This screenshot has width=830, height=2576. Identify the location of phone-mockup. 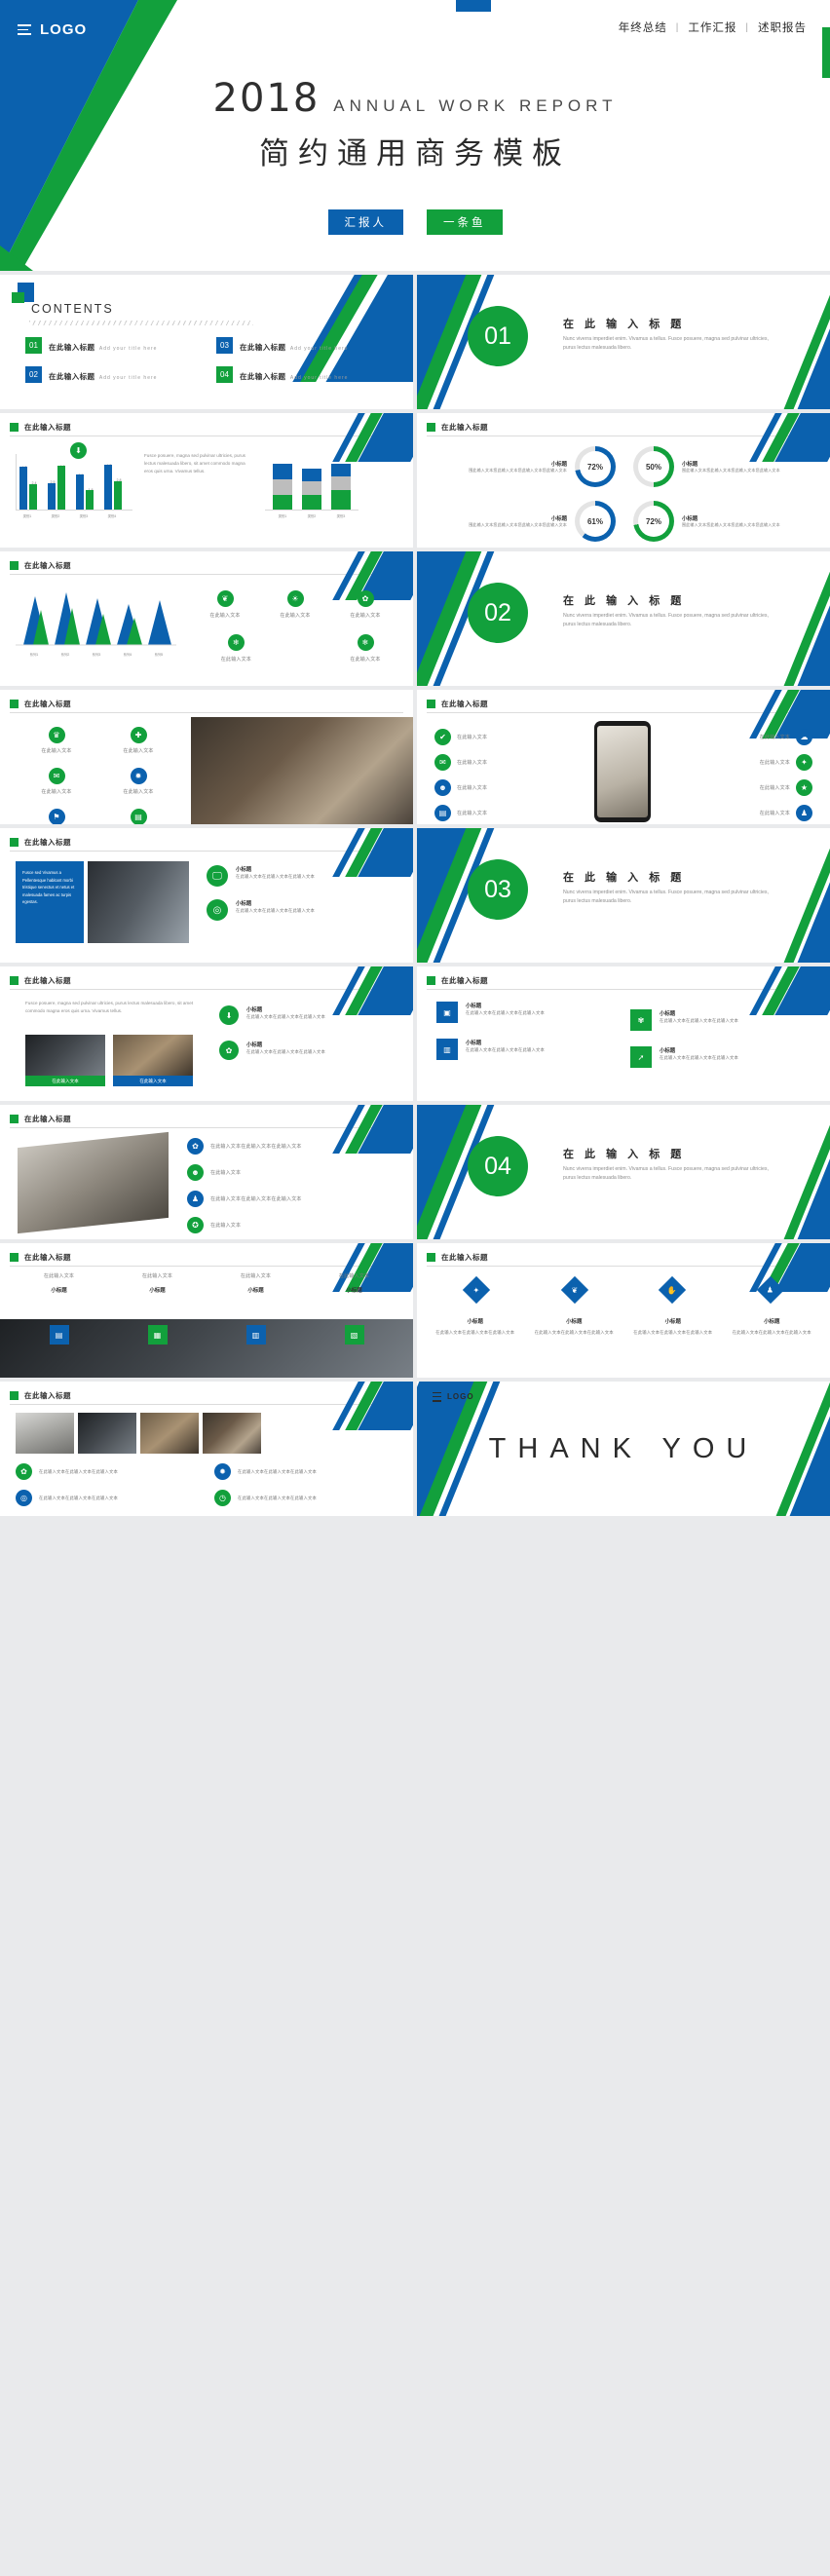
(622, 771).